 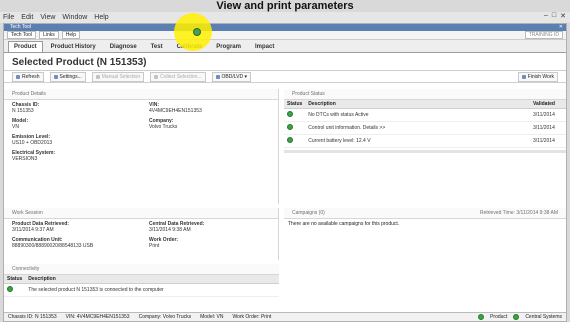 I want to click on close-icon: ✕, so click(x=563, y=16).